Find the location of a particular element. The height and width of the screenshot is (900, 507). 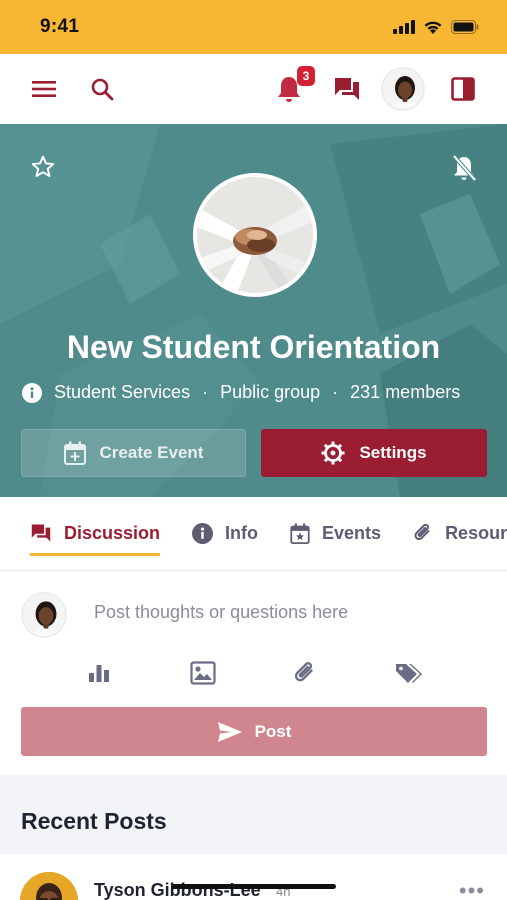

settings-label: Settings is located at coordinates (393, 452).